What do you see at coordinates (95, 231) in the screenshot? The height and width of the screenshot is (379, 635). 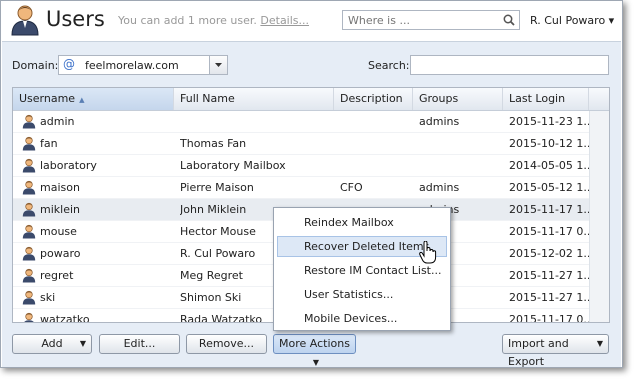 I see `cell-username: mouse` at bounding box center [95, 231].